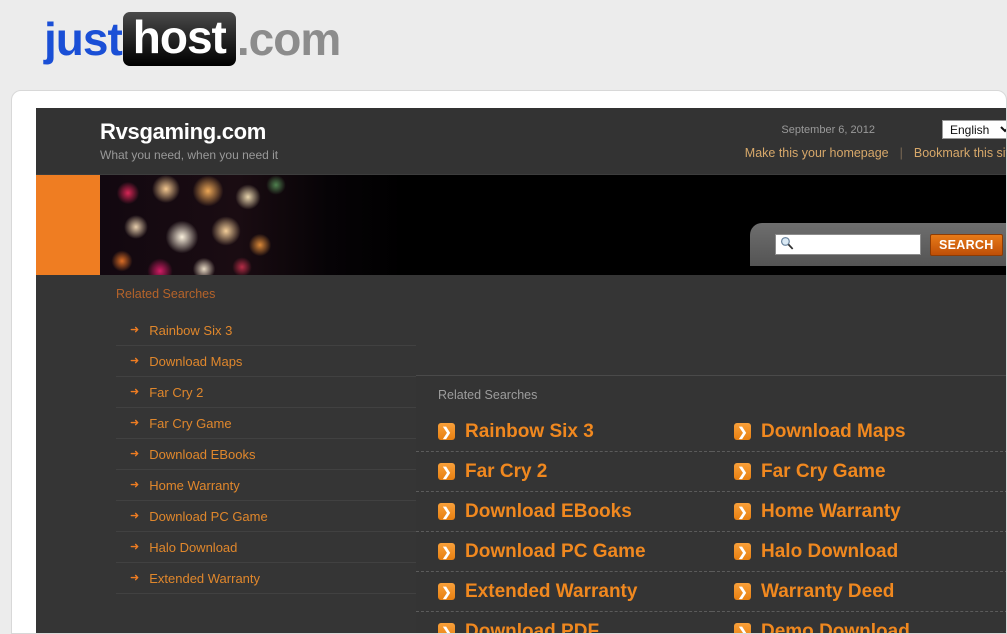 This screenshot has width=1007, height=634. I want to click on brand-bar: just host .com, so click(503, 45).